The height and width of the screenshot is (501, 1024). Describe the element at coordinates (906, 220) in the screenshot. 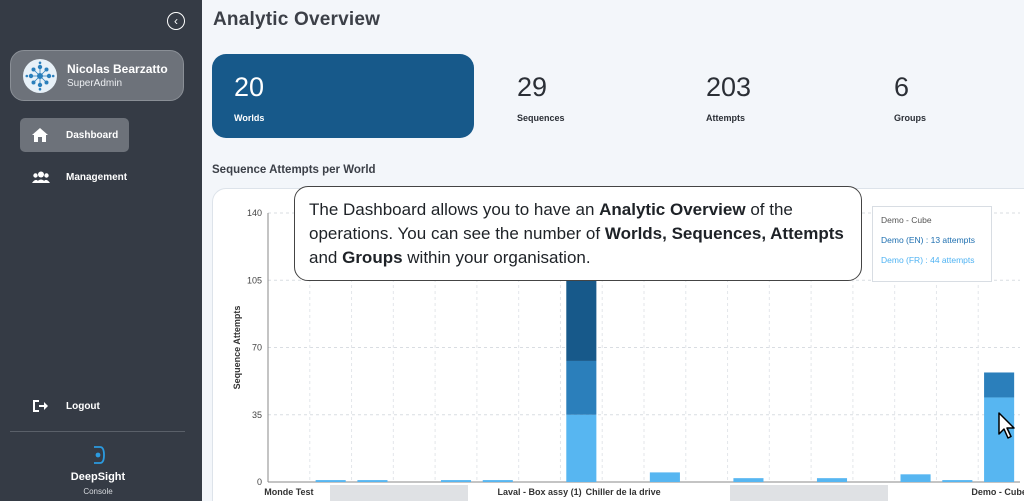

I see `tooltip-title: Demo - Cube` at that location.